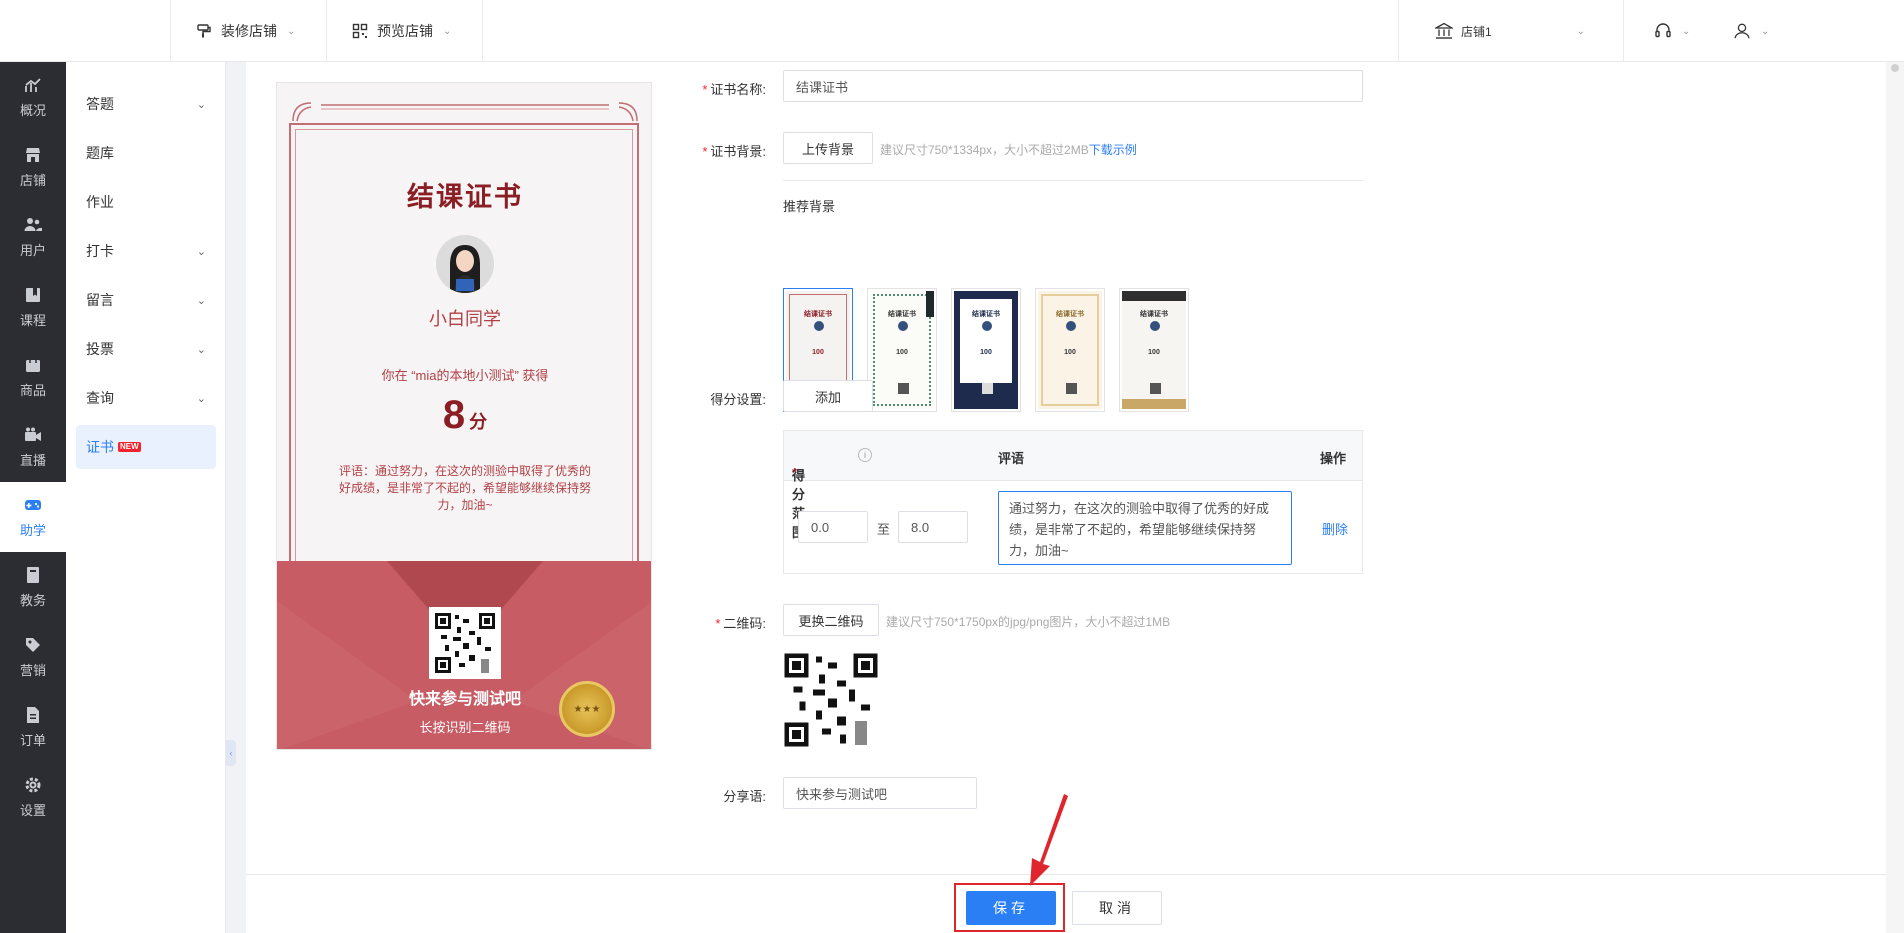  Describe the element at coordinates (1011, 458) in the screenshot. I see `col-comment: 评语` at that location.